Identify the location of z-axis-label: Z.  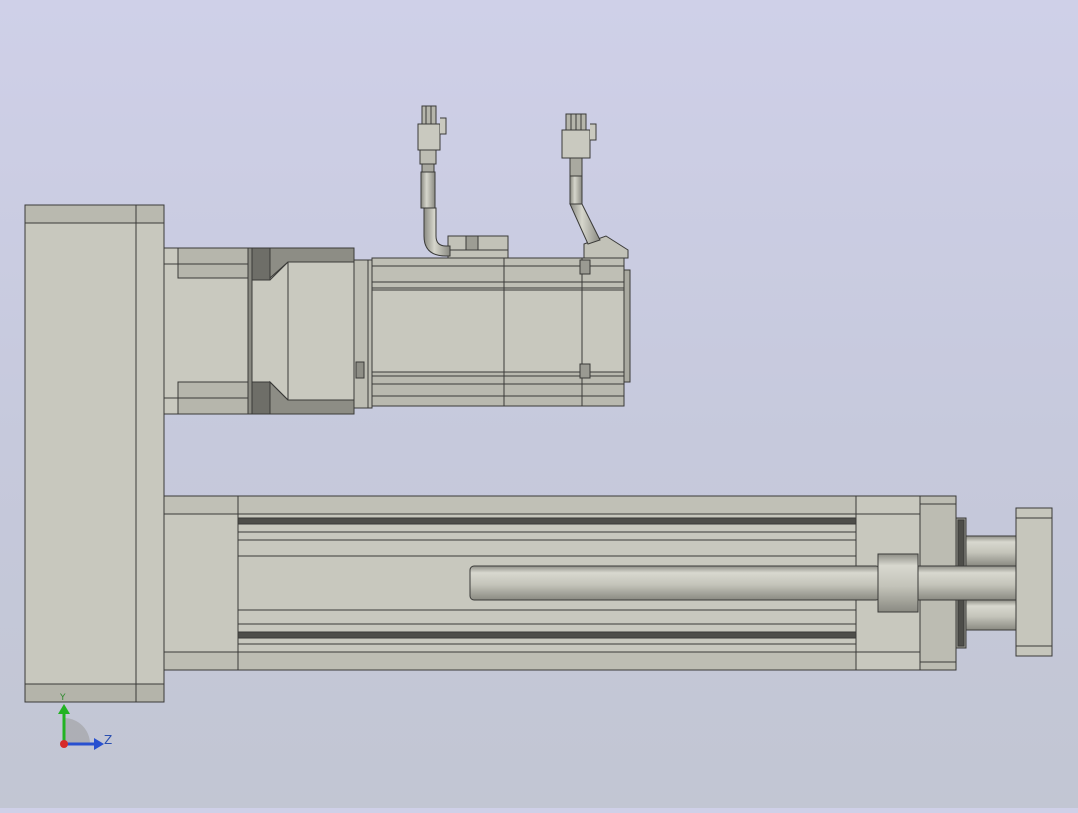
(108, 740).